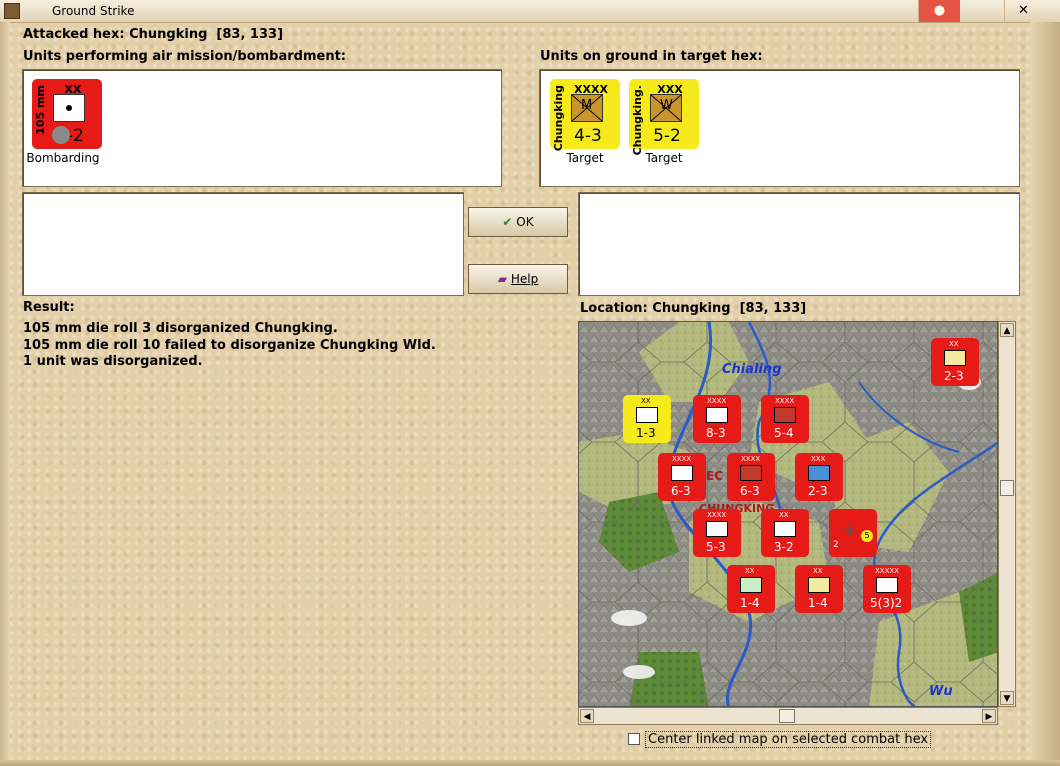  What do you see at coordinates (524, 279) in the screenshot?
I see `help-label: Help` at bounding box center [524, 279].